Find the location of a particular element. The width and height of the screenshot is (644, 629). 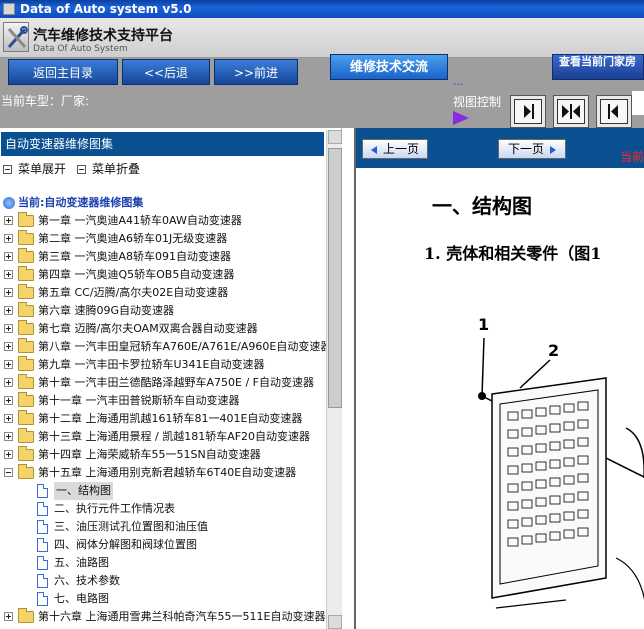

arrow-left-bar-icon is located at coordinates (613, 111).